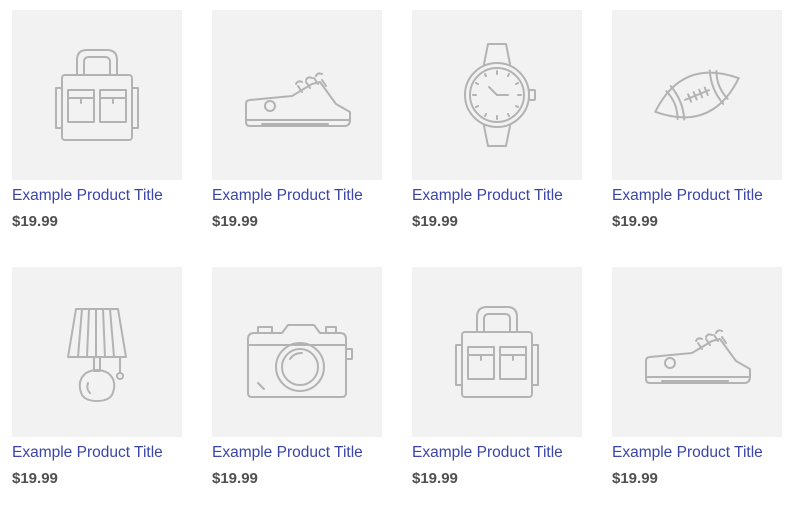  What do you see at coordinates (300, 361) in the screenshot?
I see `camera-icon` at bounding box center [300, 361].